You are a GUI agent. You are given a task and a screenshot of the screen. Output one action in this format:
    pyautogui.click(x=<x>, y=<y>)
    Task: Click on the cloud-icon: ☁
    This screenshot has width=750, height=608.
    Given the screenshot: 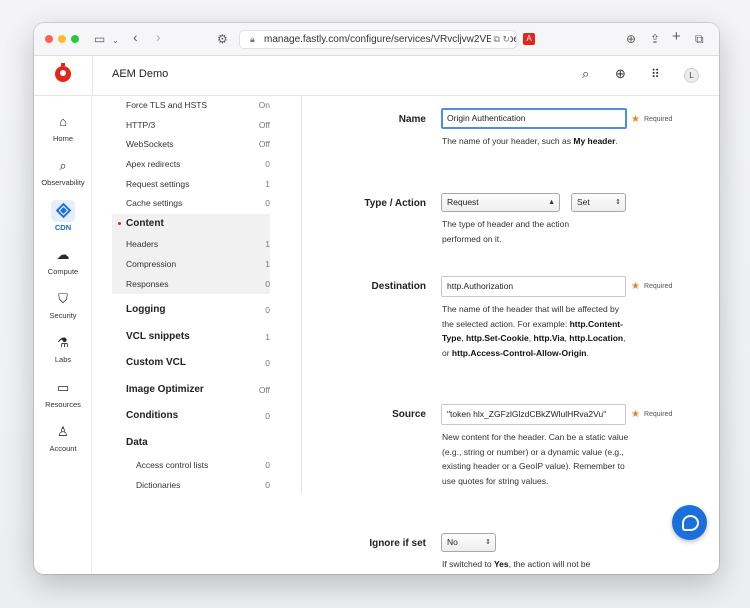 What is the action you would take?
    pyautogui.click(x=63, y=254)
    